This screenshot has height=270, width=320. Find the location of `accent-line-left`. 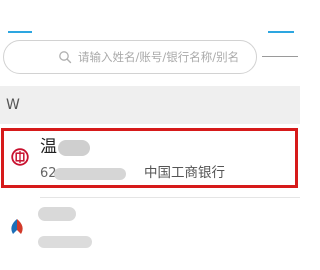

accent-line-left is located at coordinates (20, 32).